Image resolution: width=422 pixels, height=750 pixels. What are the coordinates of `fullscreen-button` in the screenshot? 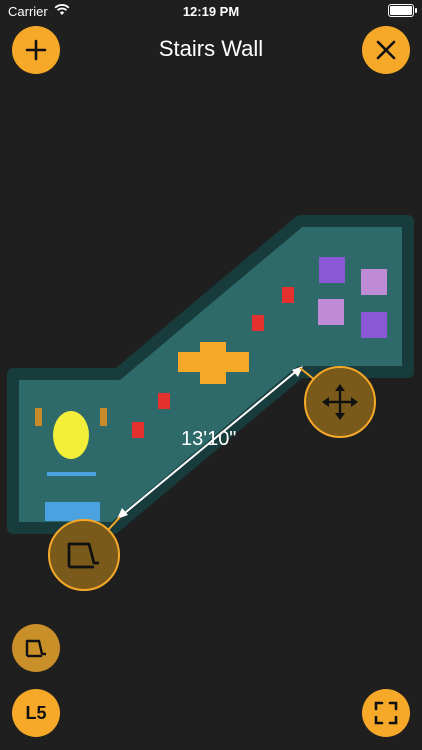 It's located at (386, 713).